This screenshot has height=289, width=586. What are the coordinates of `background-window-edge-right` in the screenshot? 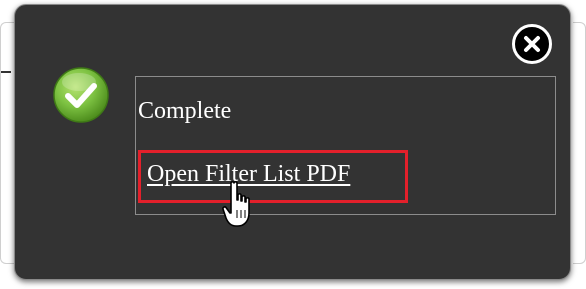 It's located at (579, 143).